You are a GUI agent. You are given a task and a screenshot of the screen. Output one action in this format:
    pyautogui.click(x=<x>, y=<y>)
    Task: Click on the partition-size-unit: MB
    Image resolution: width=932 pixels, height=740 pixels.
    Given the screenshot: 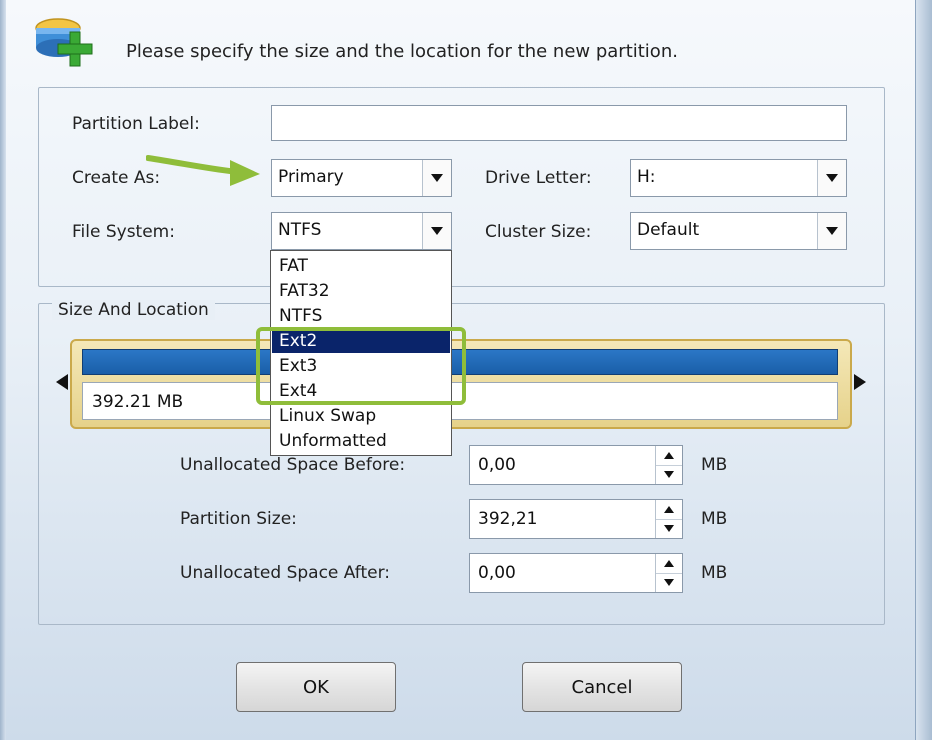 What is the action you would take?
    pyautogui.click(x=714, y=519)
    